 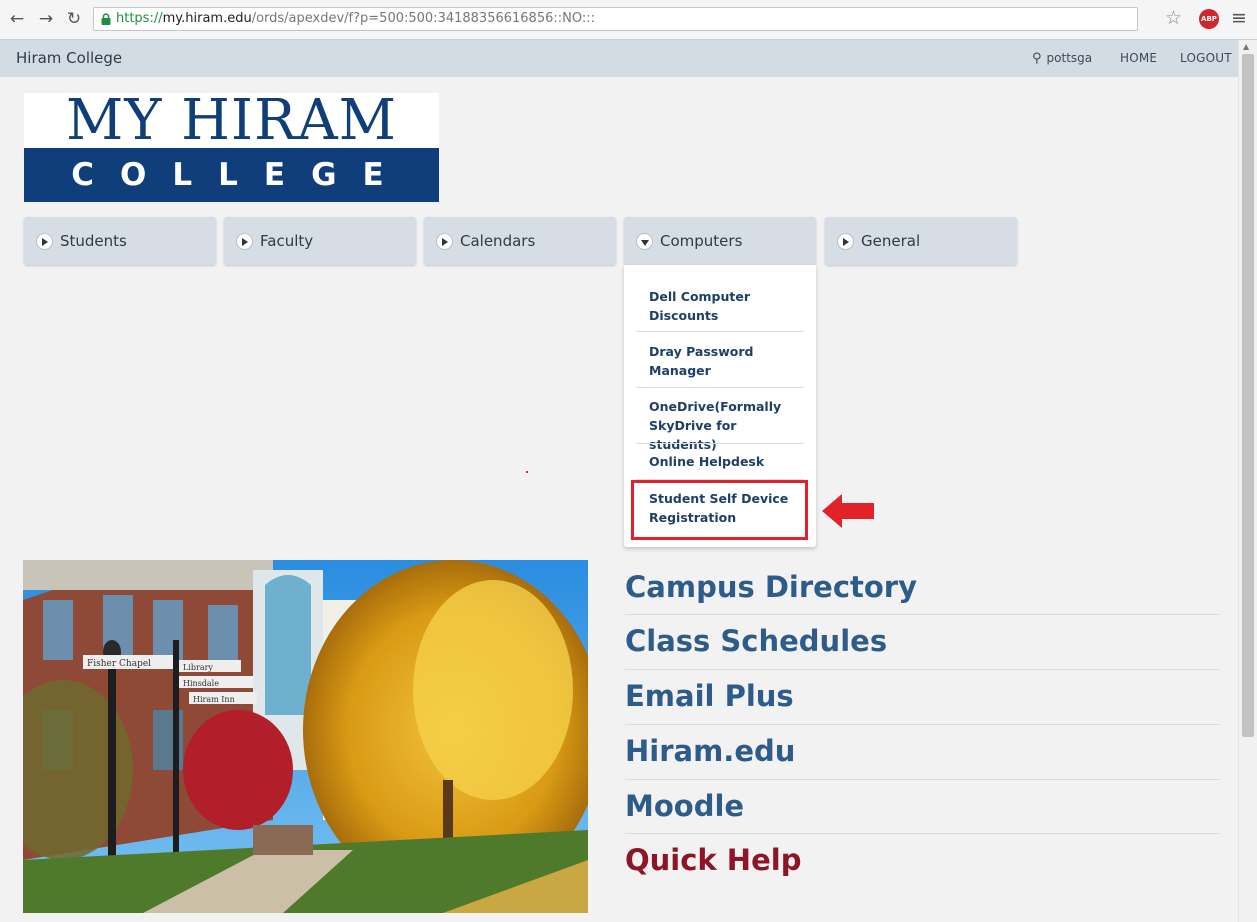 What do you see at coordinates (231, 121) in the screenshot?
I see `logo-line1: MY HIRAM` at bounding box center [231, 121].